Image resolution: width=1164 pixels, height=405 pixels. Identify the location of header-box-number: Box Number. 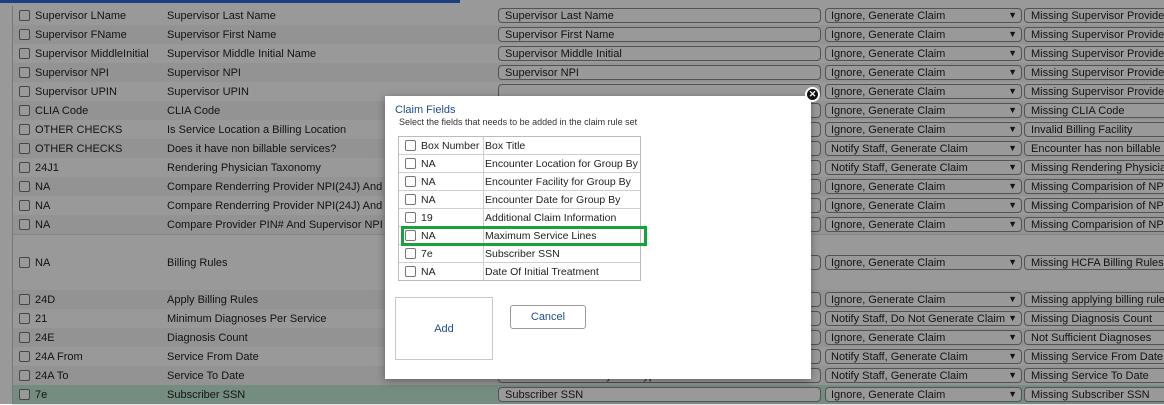
(450, 145).